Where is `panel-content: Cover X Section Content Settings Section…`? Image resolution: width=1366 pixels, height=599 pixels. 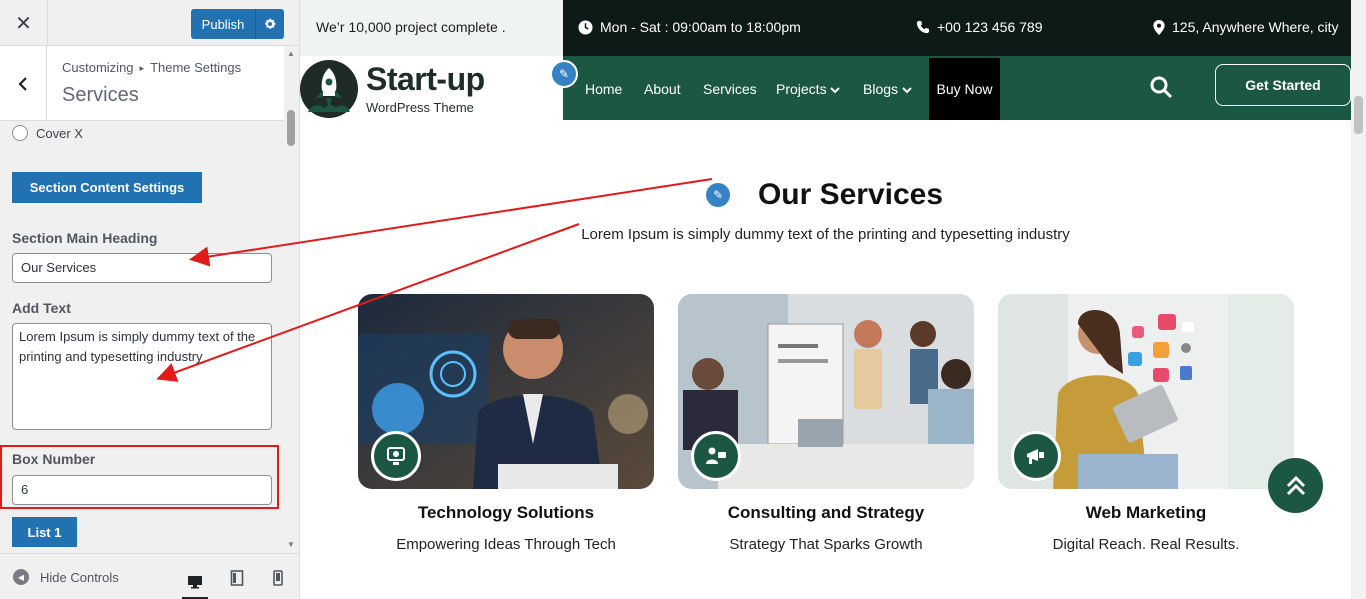 panel-content: Cover X Section Content Settings Section… is located at coordinates (142, 337).